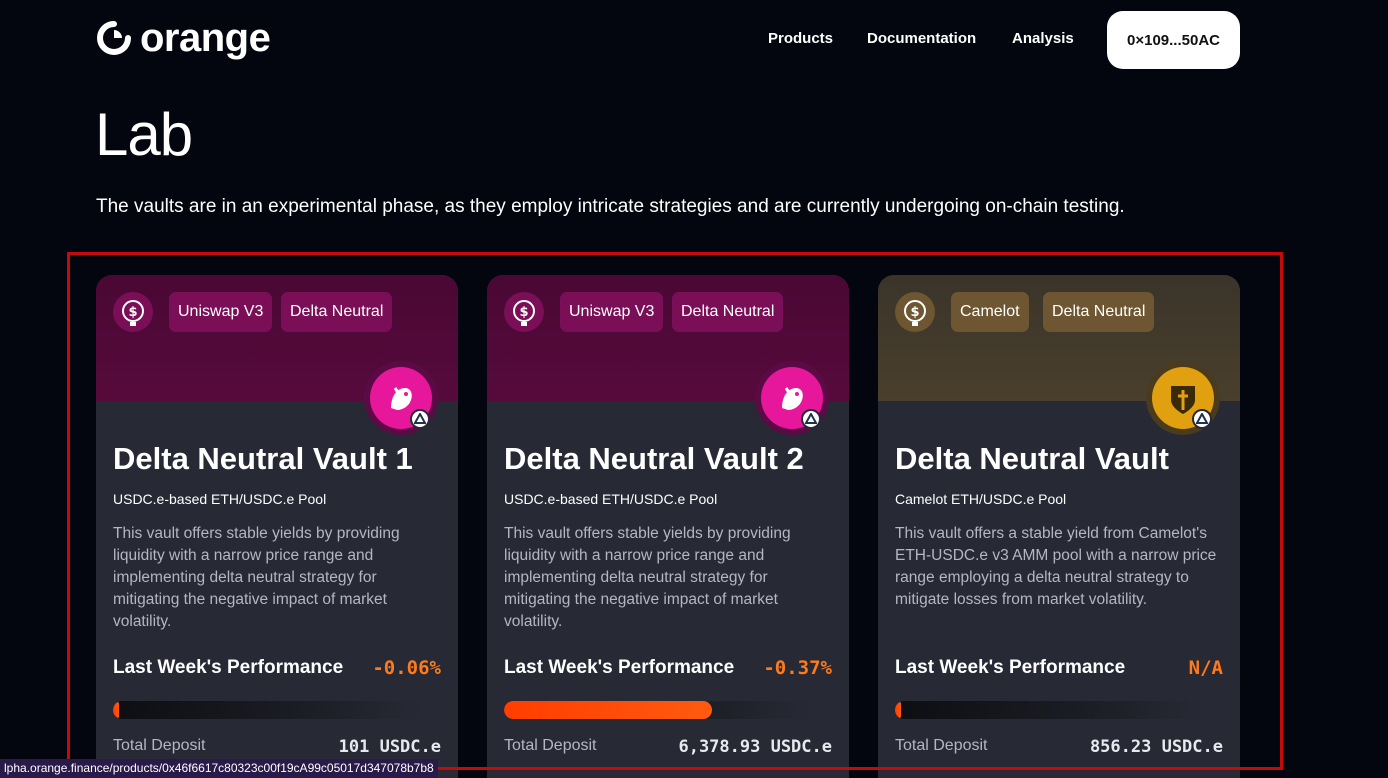 The width and height of the screenshot is (1388, 778). Describe the element at coordinates (114, 38) in the screenshot. I see `orange-logo-icon` at that location.